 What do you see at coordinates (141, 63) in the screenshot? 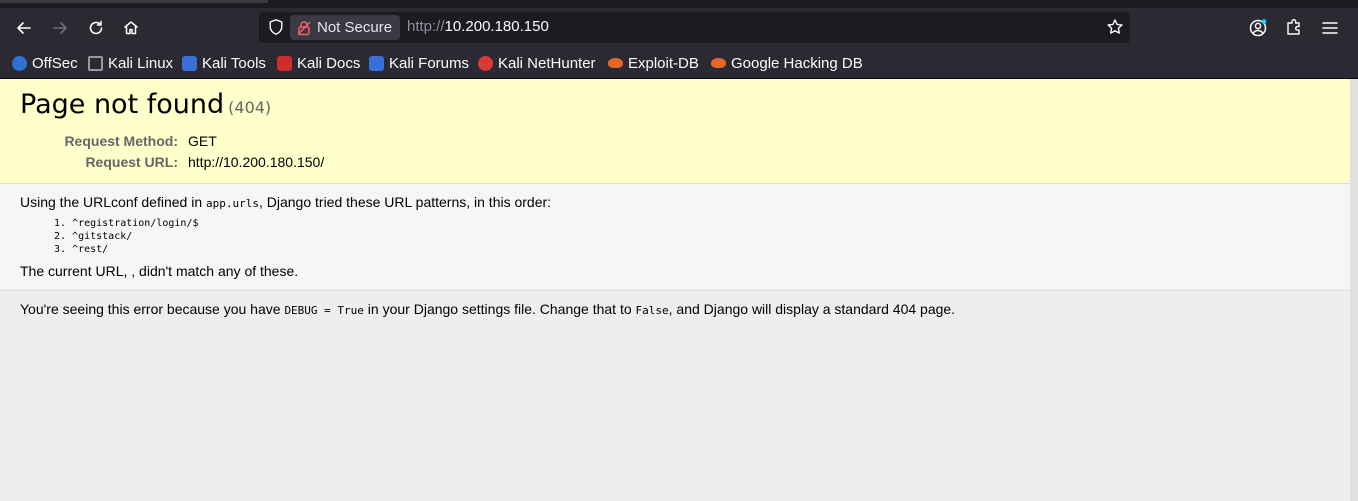
I see `bookmark-label: Kali Linux` at bounding box center [141, 63].